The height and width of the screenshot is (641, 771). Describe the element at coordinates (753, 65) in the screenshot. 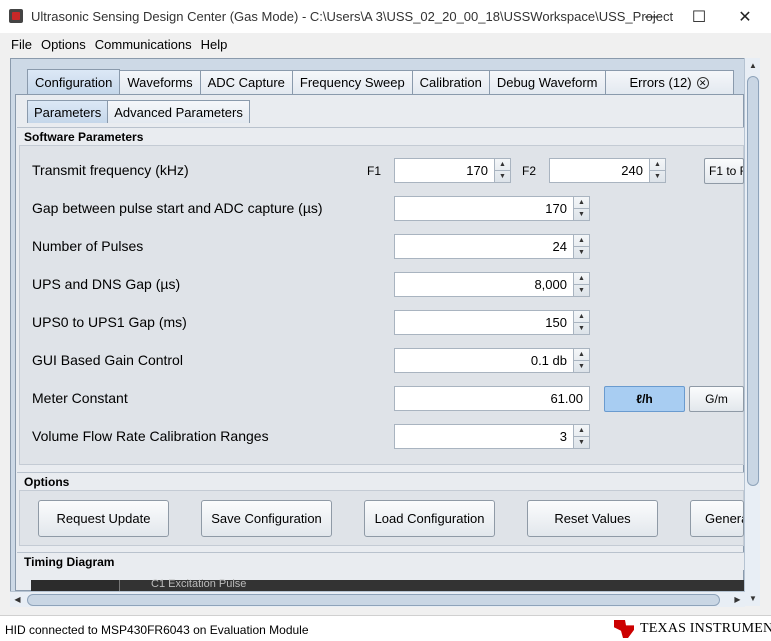

I see `scroll-up-icon: ▲` at that location.